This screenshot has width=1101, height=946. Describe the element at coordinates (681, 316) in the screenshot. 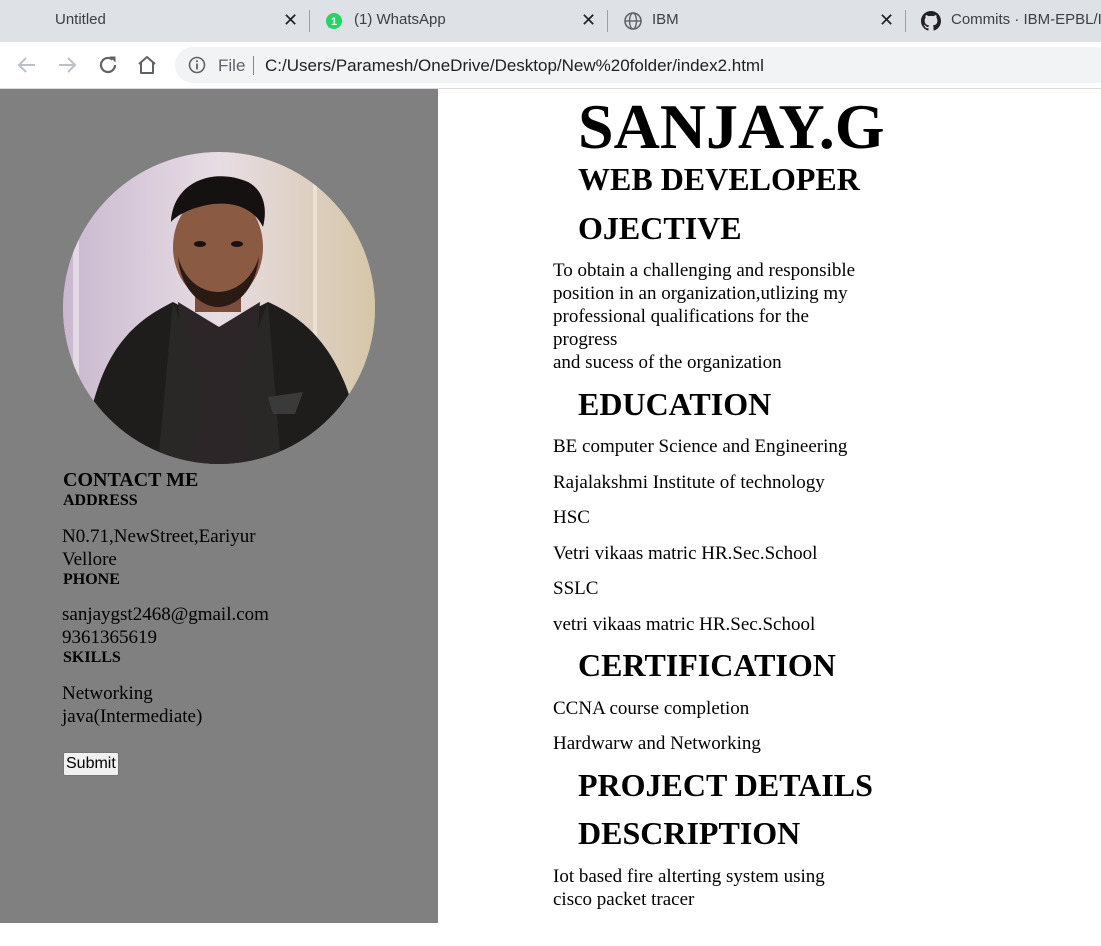

I see `objective-line: professional qualifications for the` at that location.